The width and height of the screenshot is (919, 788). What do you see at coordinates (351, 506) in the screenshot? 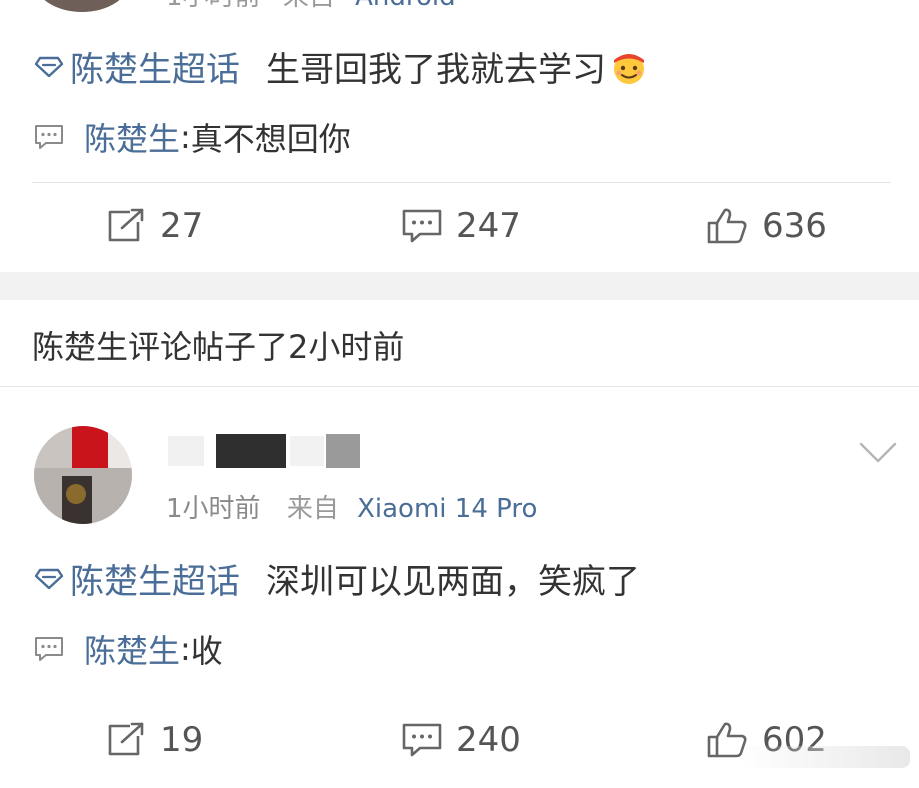
I see `post-meta: 1小时前 来自 Xiaomi 14 Pro` at bounding box center [351, 506].